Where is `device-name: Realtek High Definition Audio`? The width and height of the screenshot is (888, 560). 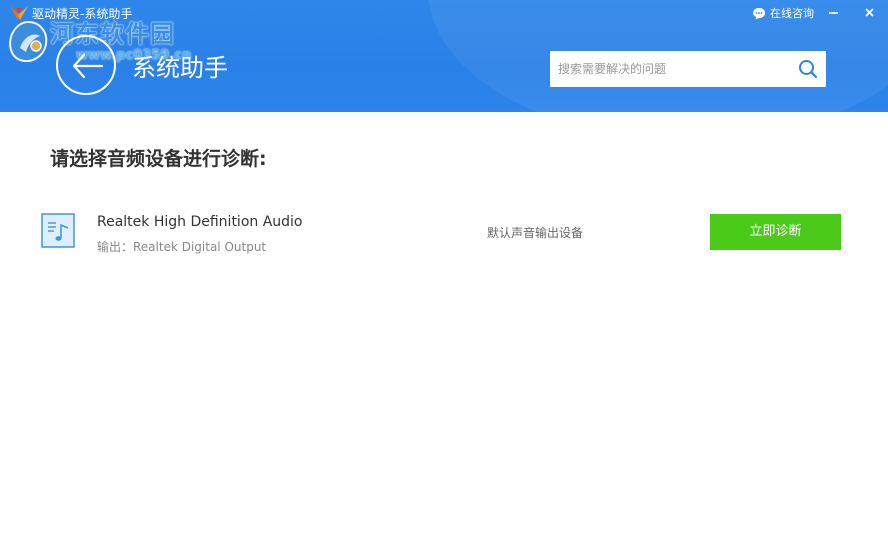 device-name: Realtek High Definition Audio is located at coordinates (200, 222).